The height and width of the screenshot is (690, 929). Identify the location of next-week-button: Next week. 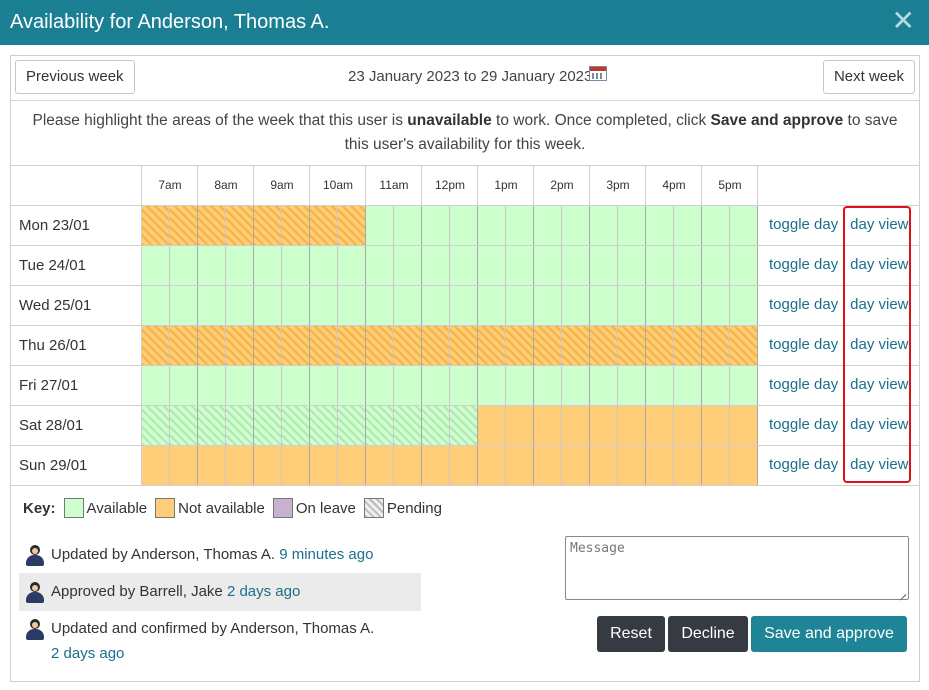
(868, 77).